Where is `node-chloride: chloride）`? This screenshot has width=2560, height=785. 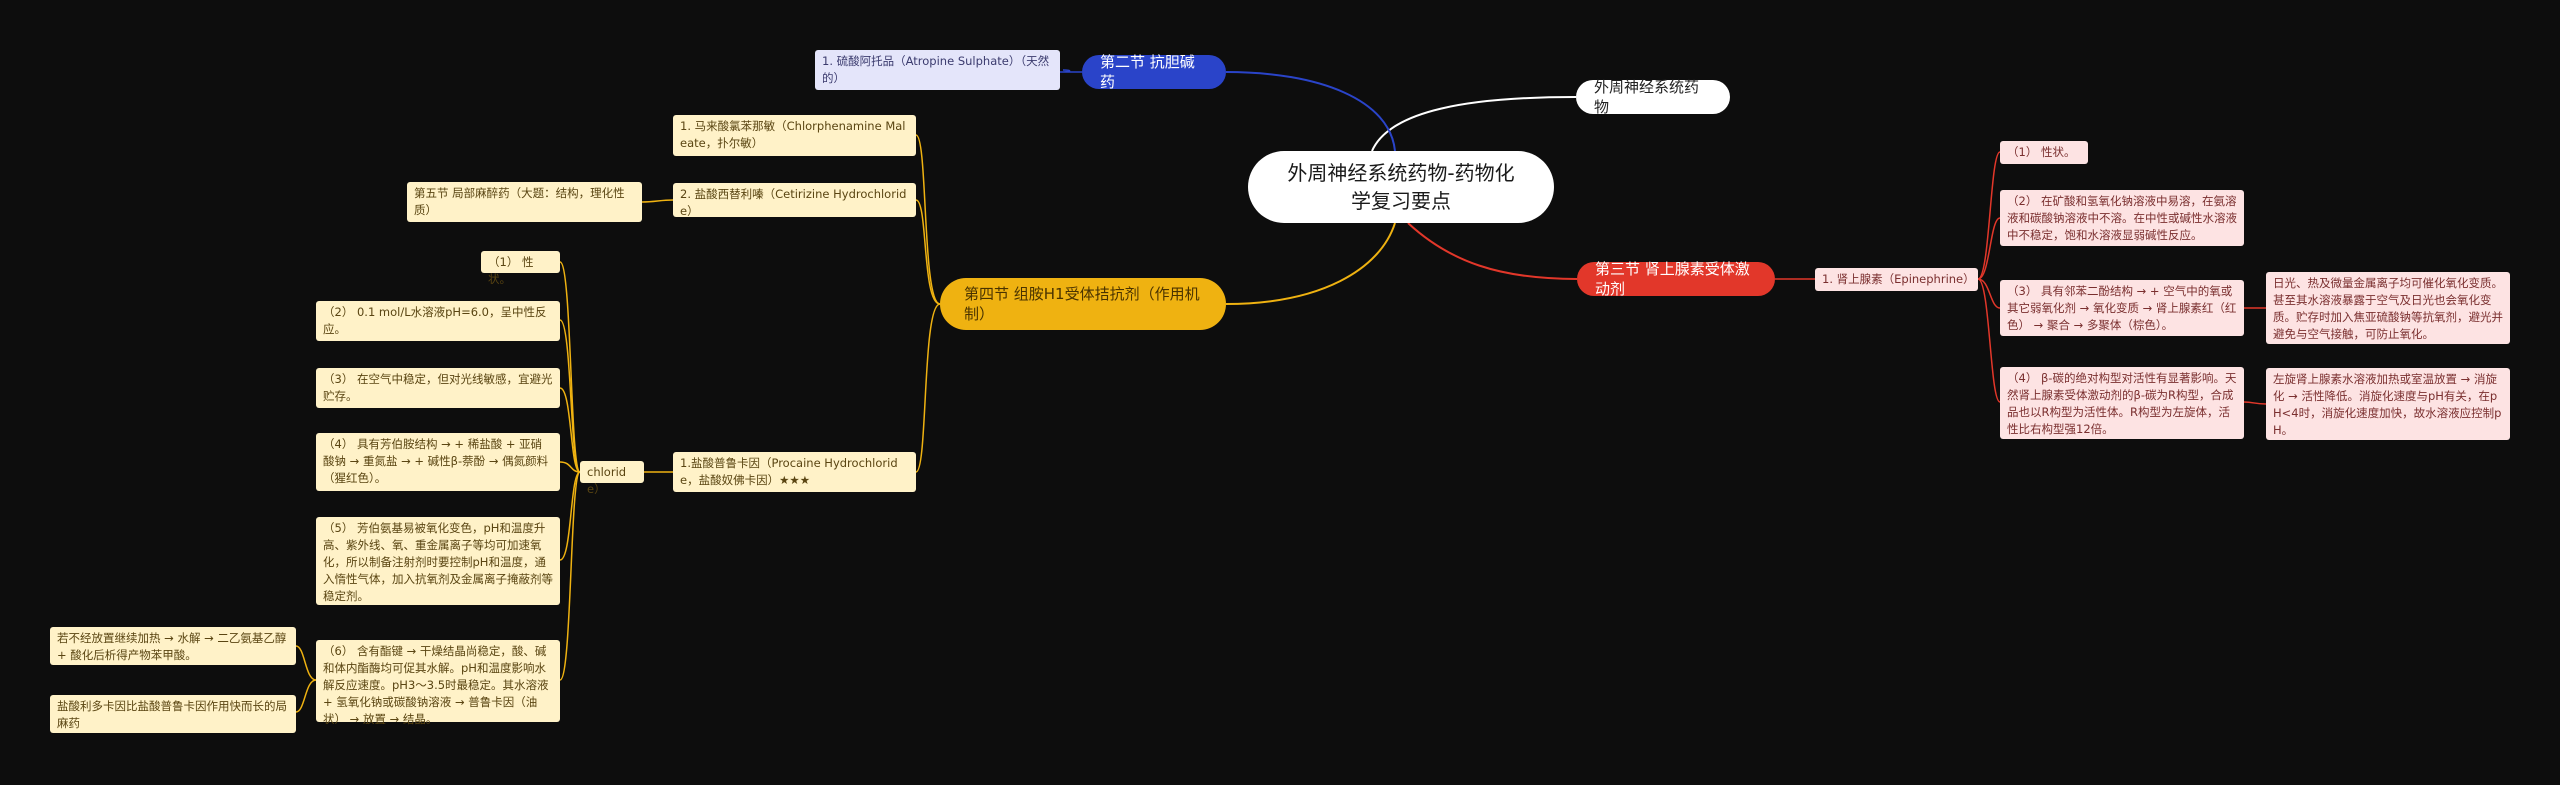 node-chloride: chloride） is located at coordinates (612, 478).